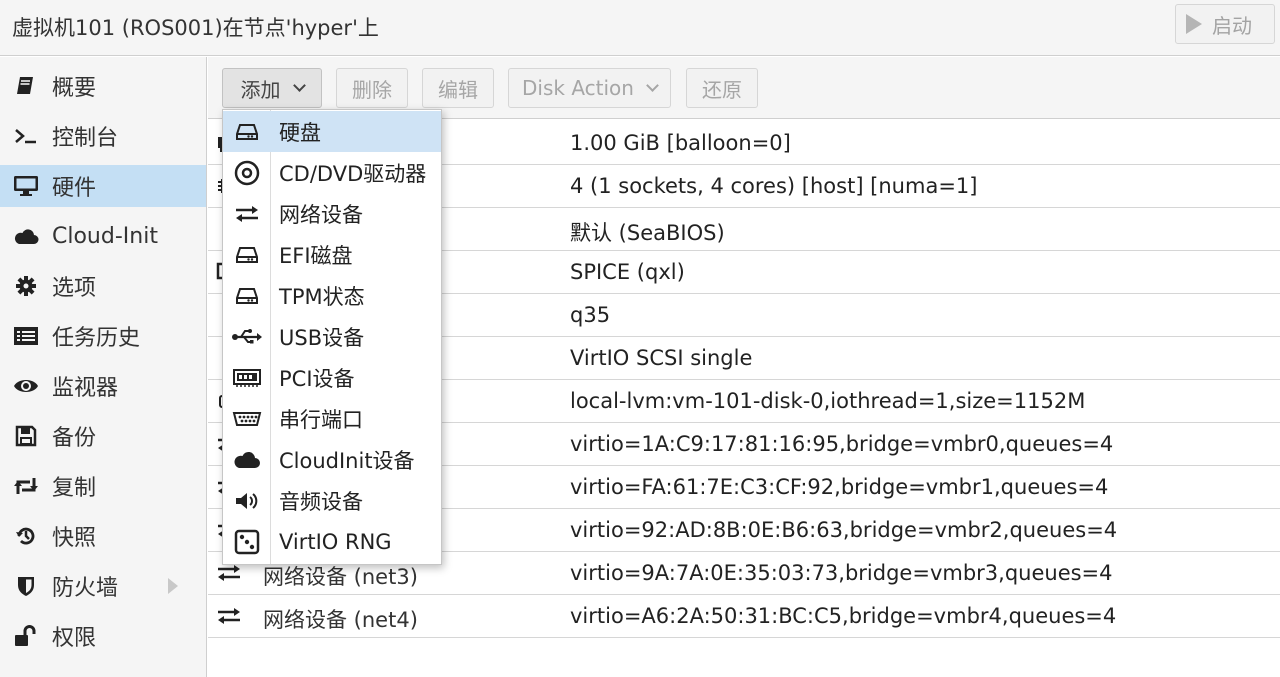 Image resolution: width=1280 pixels, height=677 pixels. I want to click on menu-item-label: CloudInit设备, so click(347, 460).